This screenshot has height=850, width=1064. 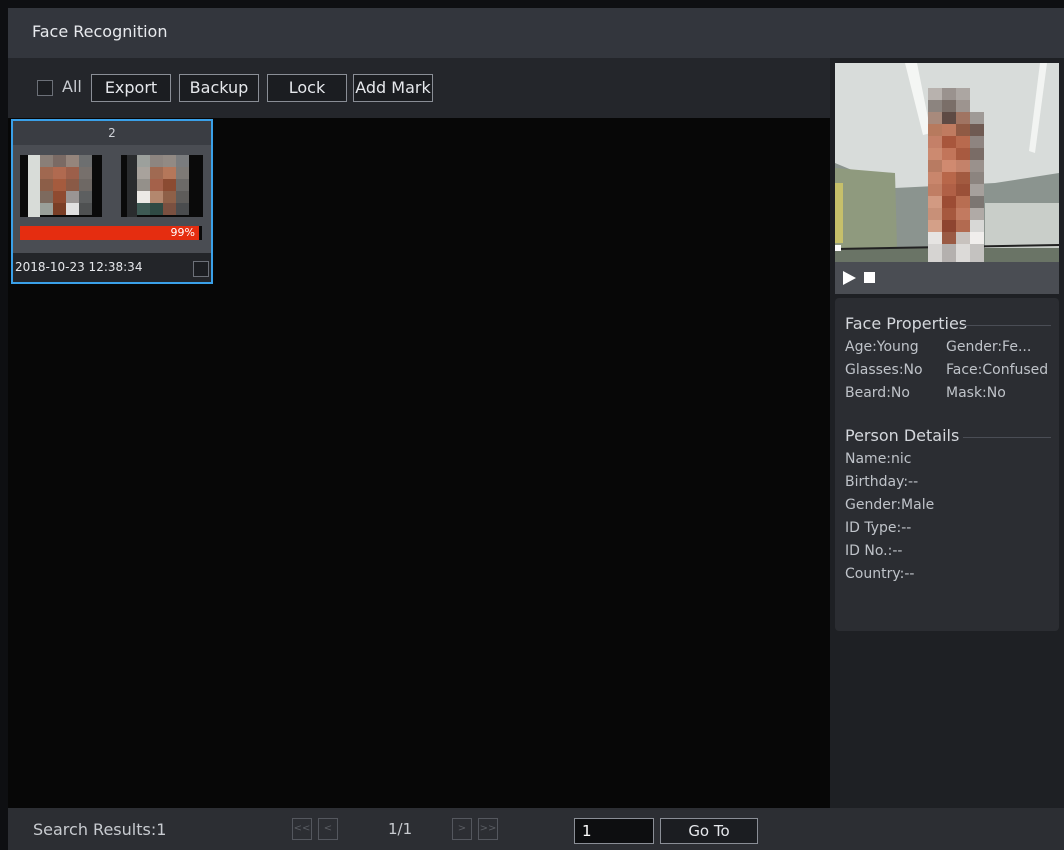 What do you see at coordinates (100, 31) in the screenshot?
I see `page-title: Face Recognition` at bounding box center [100, 31].